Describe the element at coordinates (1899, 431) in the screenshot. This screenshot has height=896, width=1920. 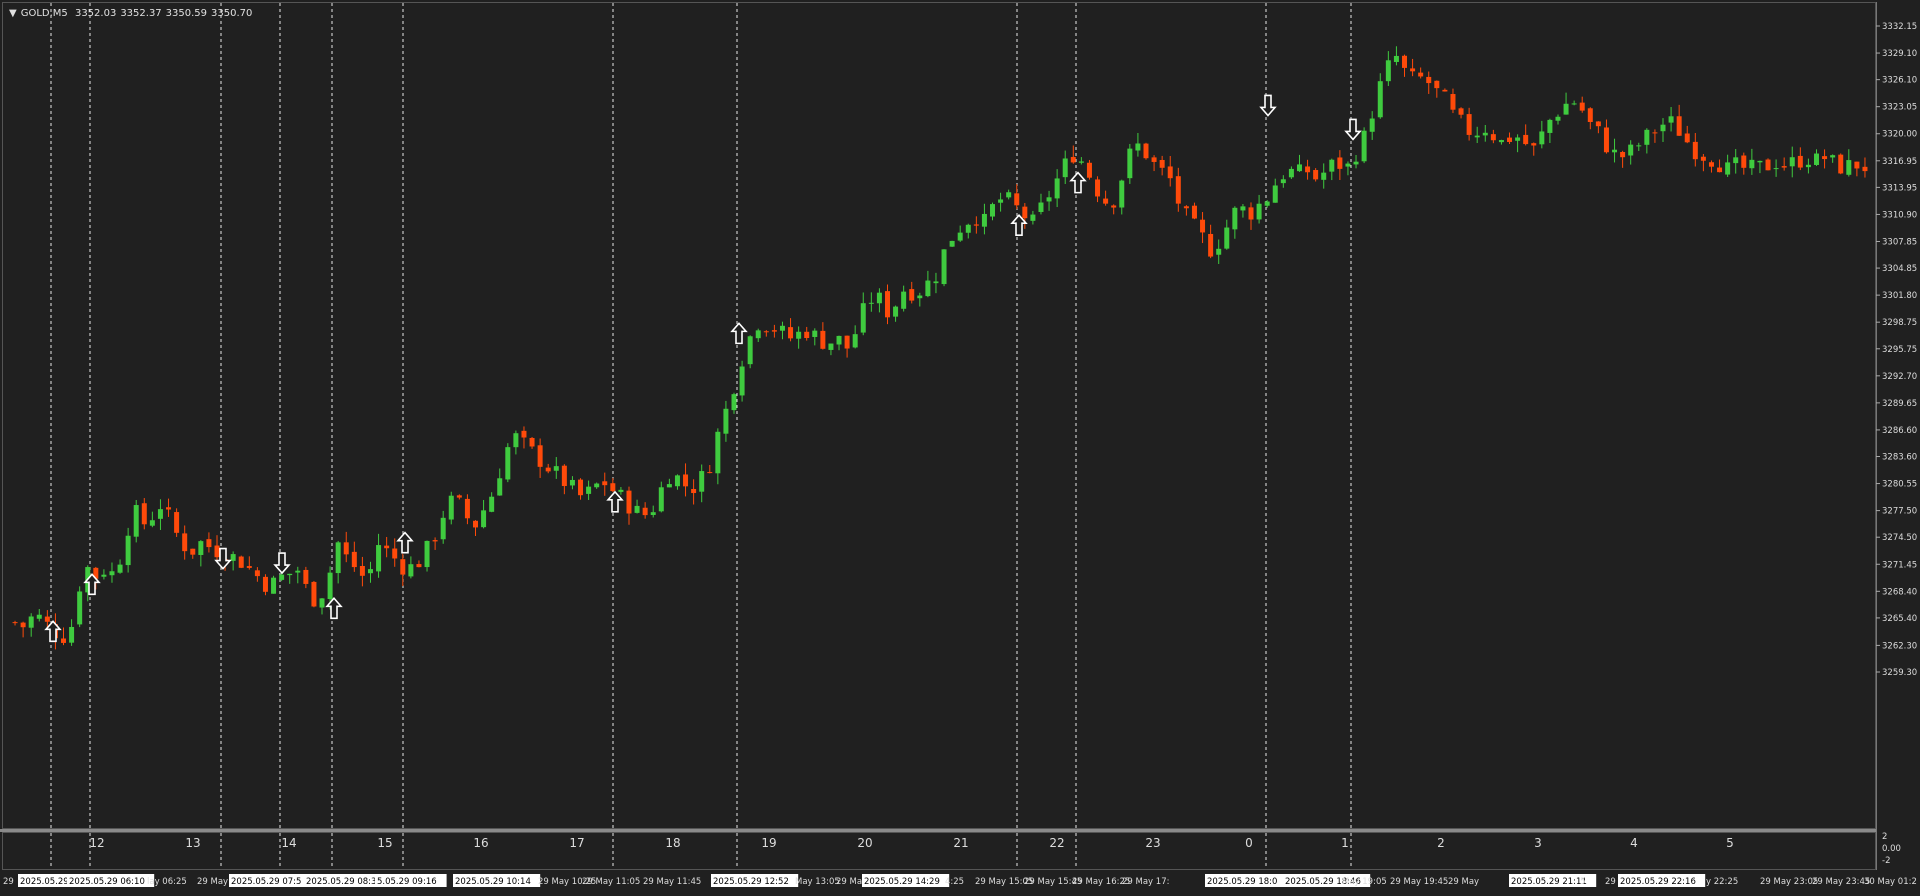
I see `price-label: 3286.60` at that location.